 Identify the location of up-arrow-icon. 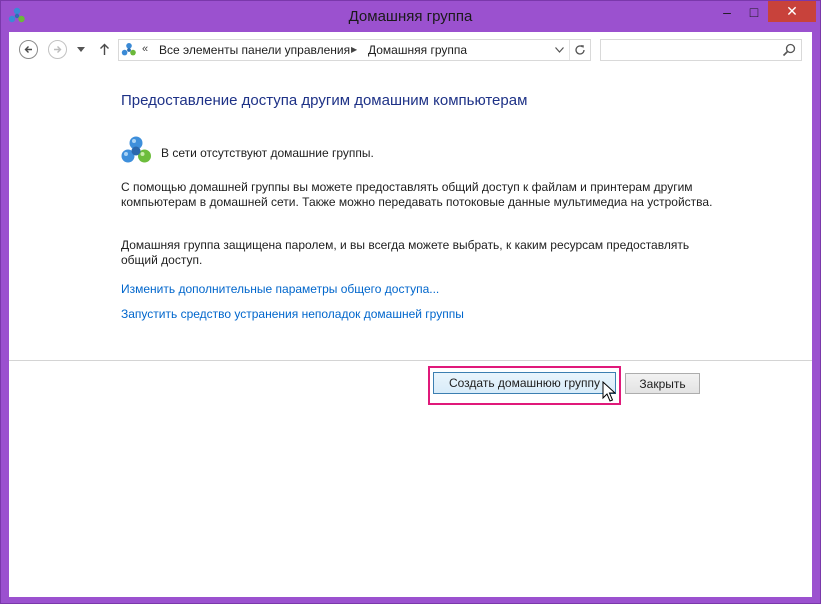
(104, 49).